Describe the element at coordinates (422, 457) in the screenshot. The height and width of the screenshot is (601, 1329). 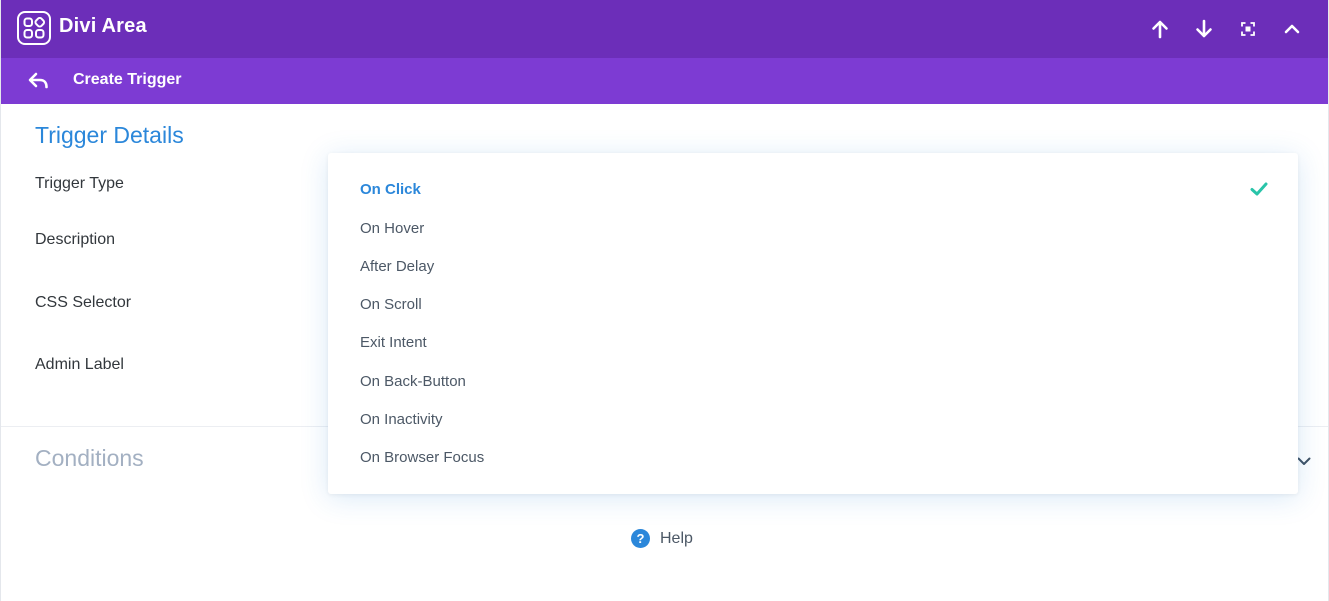
I see `option-label: On Browser Focus` at that location.